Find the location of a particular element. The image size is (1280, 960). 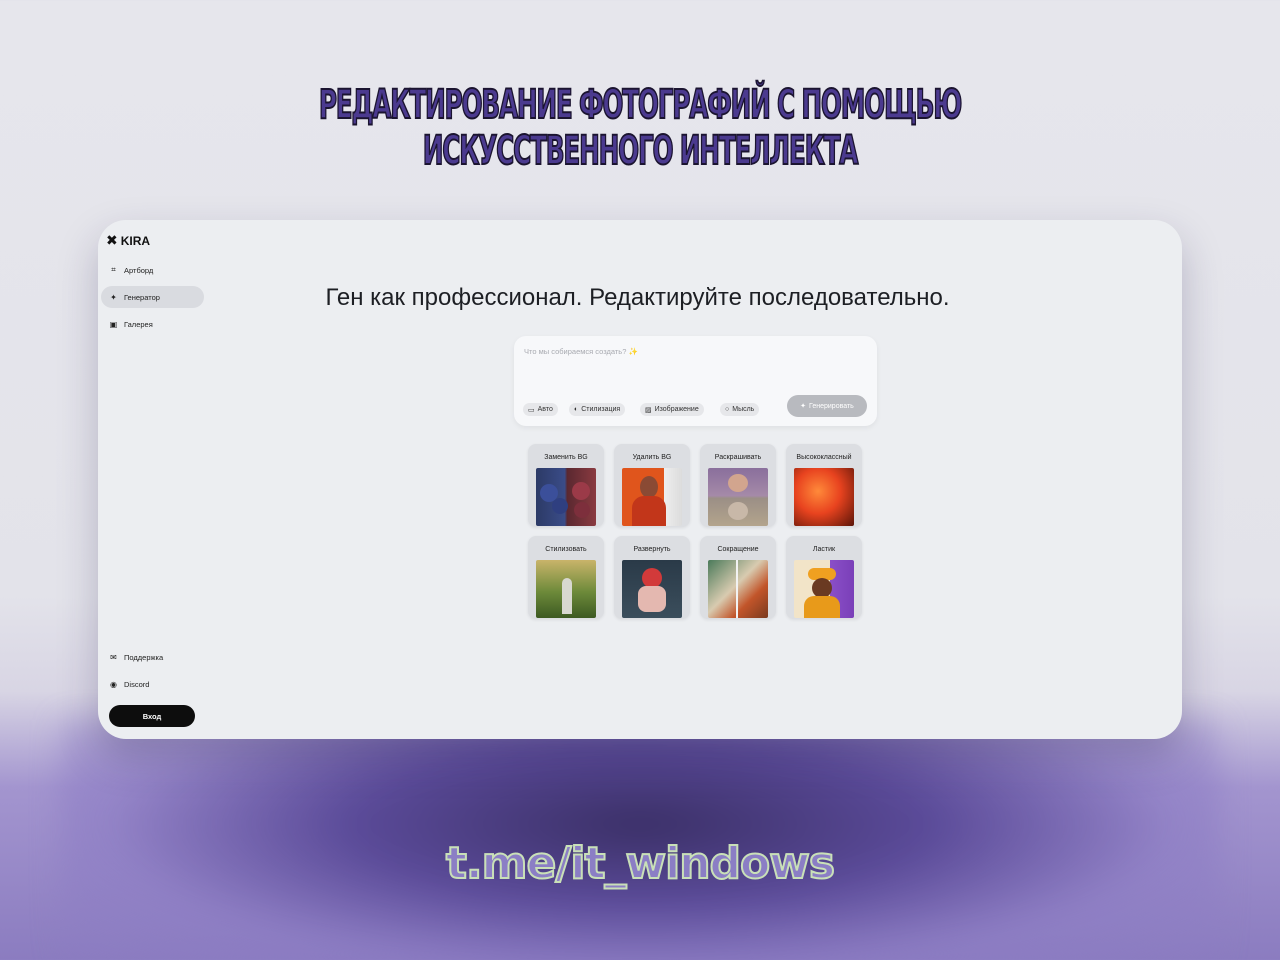

sparkle-icon: ✦ is located at coordinates (803, 406).